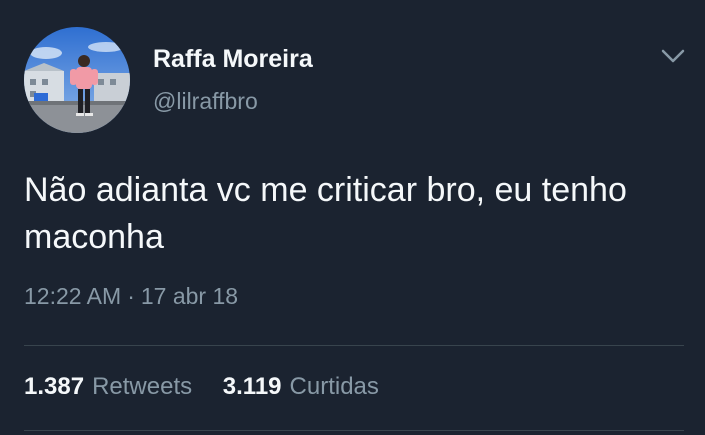 This screenshot has height=435, width=705. Describe the element at coordinates (252, 386) in the screenshot. I see `likes-count: 3.119` at that location.